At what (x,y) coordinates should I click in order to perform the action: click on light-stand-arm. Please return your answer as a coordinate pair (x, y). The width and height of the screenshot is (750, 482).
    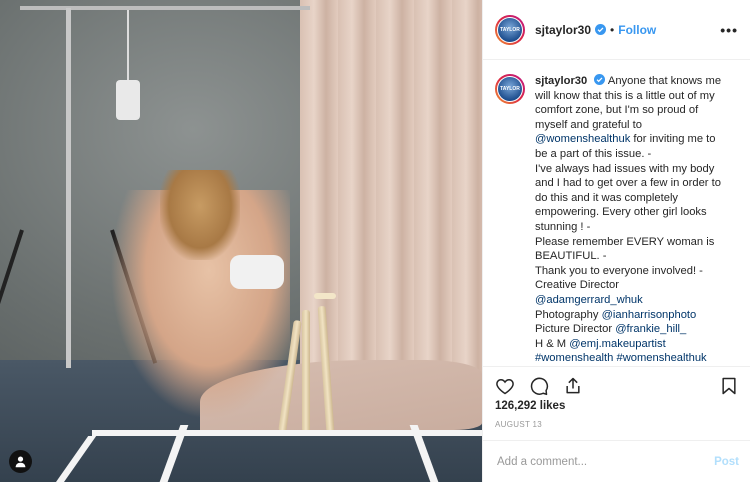
    Looking at the image, I should click on (165, 8).